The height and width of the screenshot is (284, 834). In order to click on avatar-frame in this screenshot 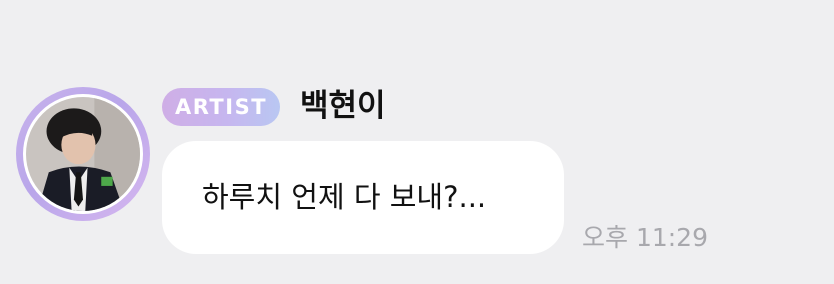, I will do `click(83, 154)`.